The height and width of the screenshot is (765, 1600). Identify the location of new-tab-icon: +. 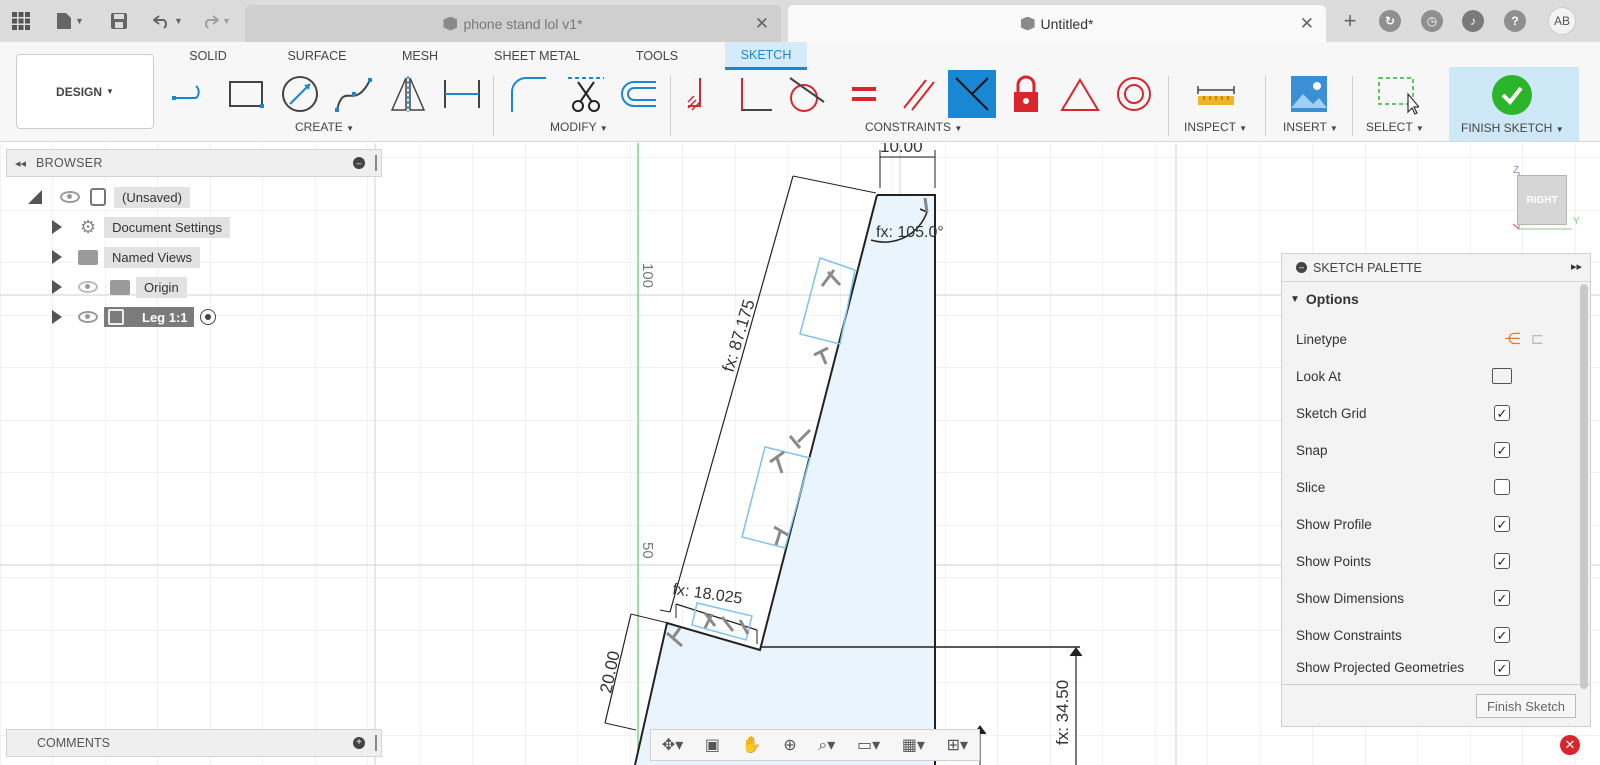
(1350, 21).